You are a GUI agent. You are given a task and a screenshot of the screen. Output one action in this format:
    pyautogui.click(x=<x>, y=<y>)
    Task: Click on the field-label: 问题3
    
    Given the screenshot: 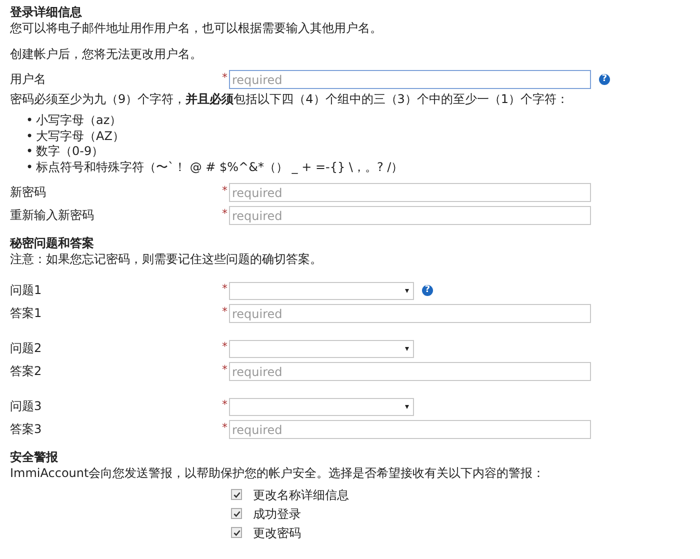 What is the action you would take?
    pyautogui.click(x=26, y=406)
    